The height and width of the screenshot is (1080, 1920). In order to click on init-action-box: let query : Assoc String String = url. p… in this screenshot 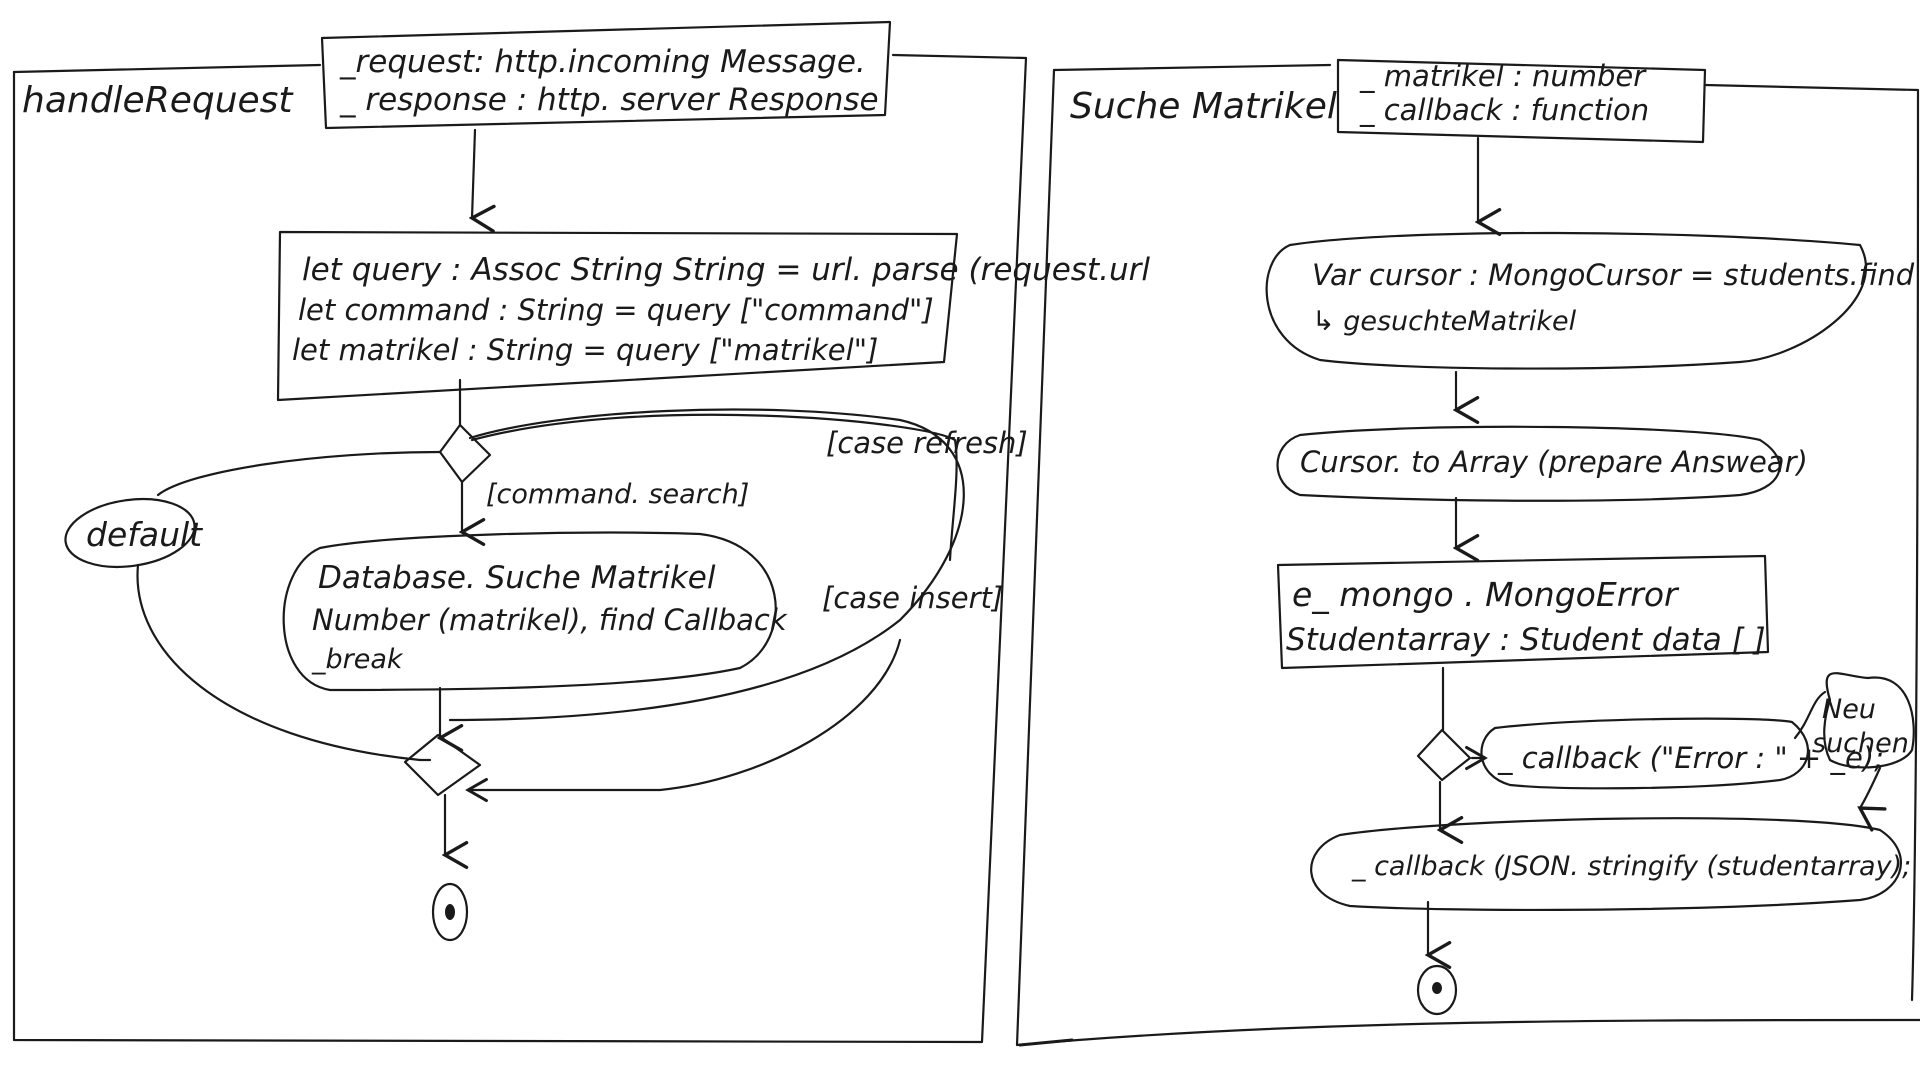, I will do `click(713, 316)`.